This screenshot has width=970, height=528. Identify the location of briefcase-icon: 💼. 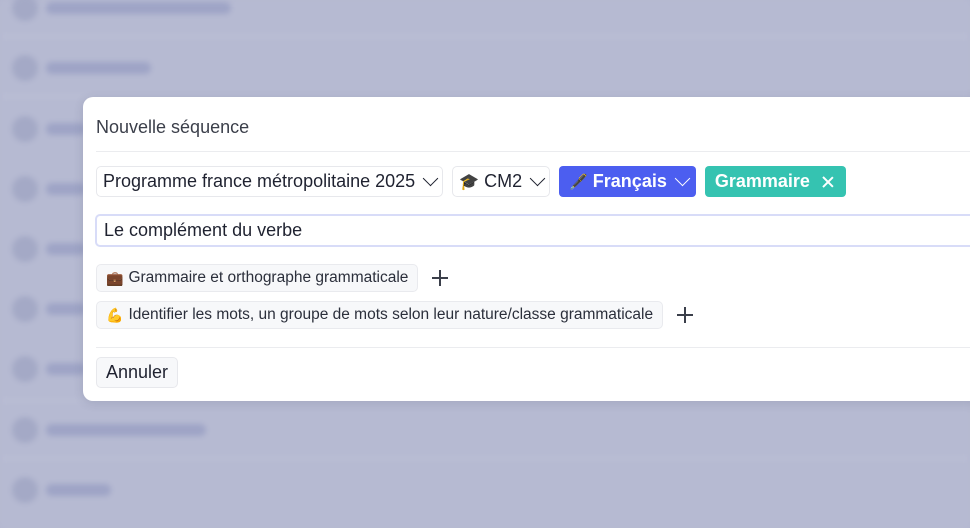
(115, 277).